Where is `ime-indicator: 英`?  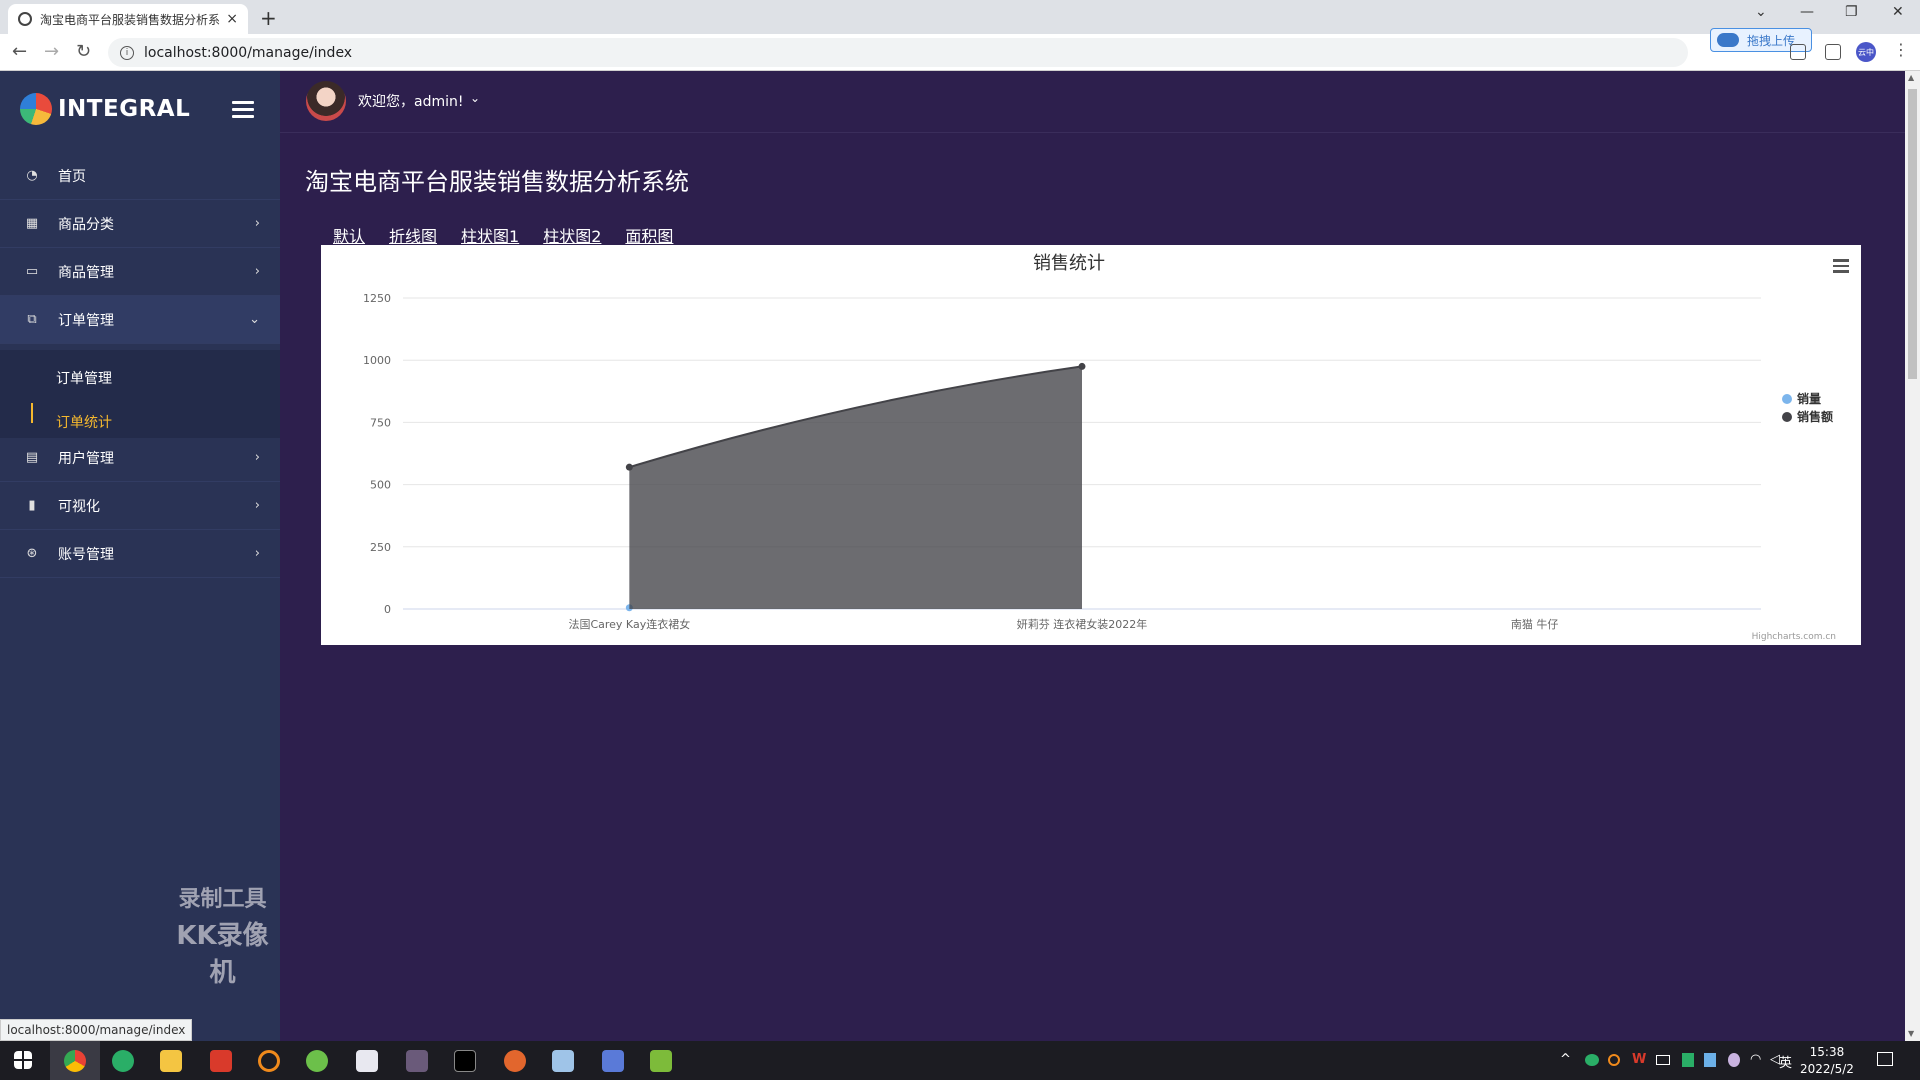 ime-indicator: 英 is located at coordinates (1785, 1061).